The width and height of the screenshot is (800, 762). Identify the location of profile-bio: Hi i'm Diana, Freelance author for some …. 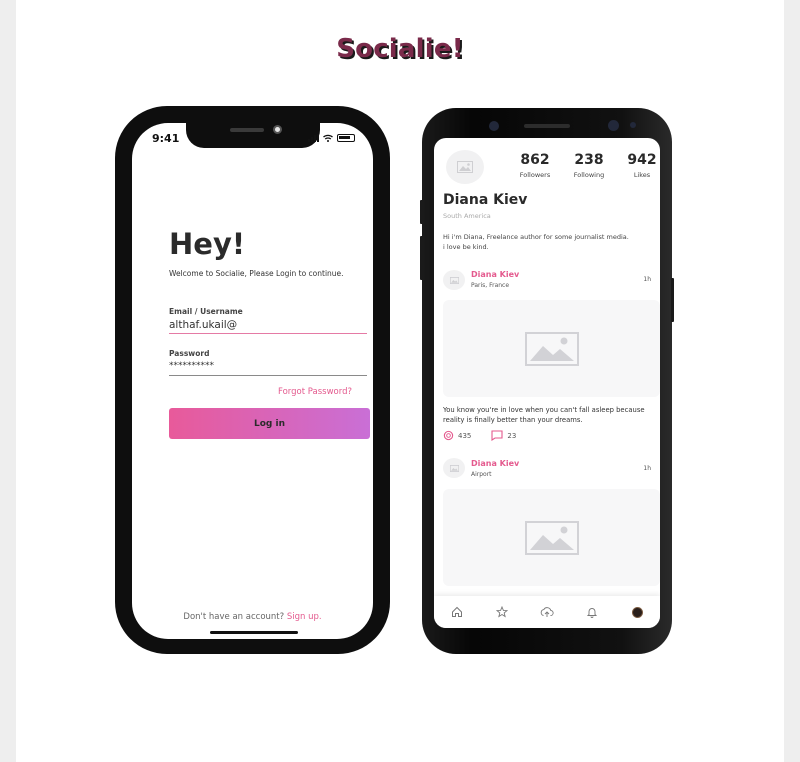
(536, 242).